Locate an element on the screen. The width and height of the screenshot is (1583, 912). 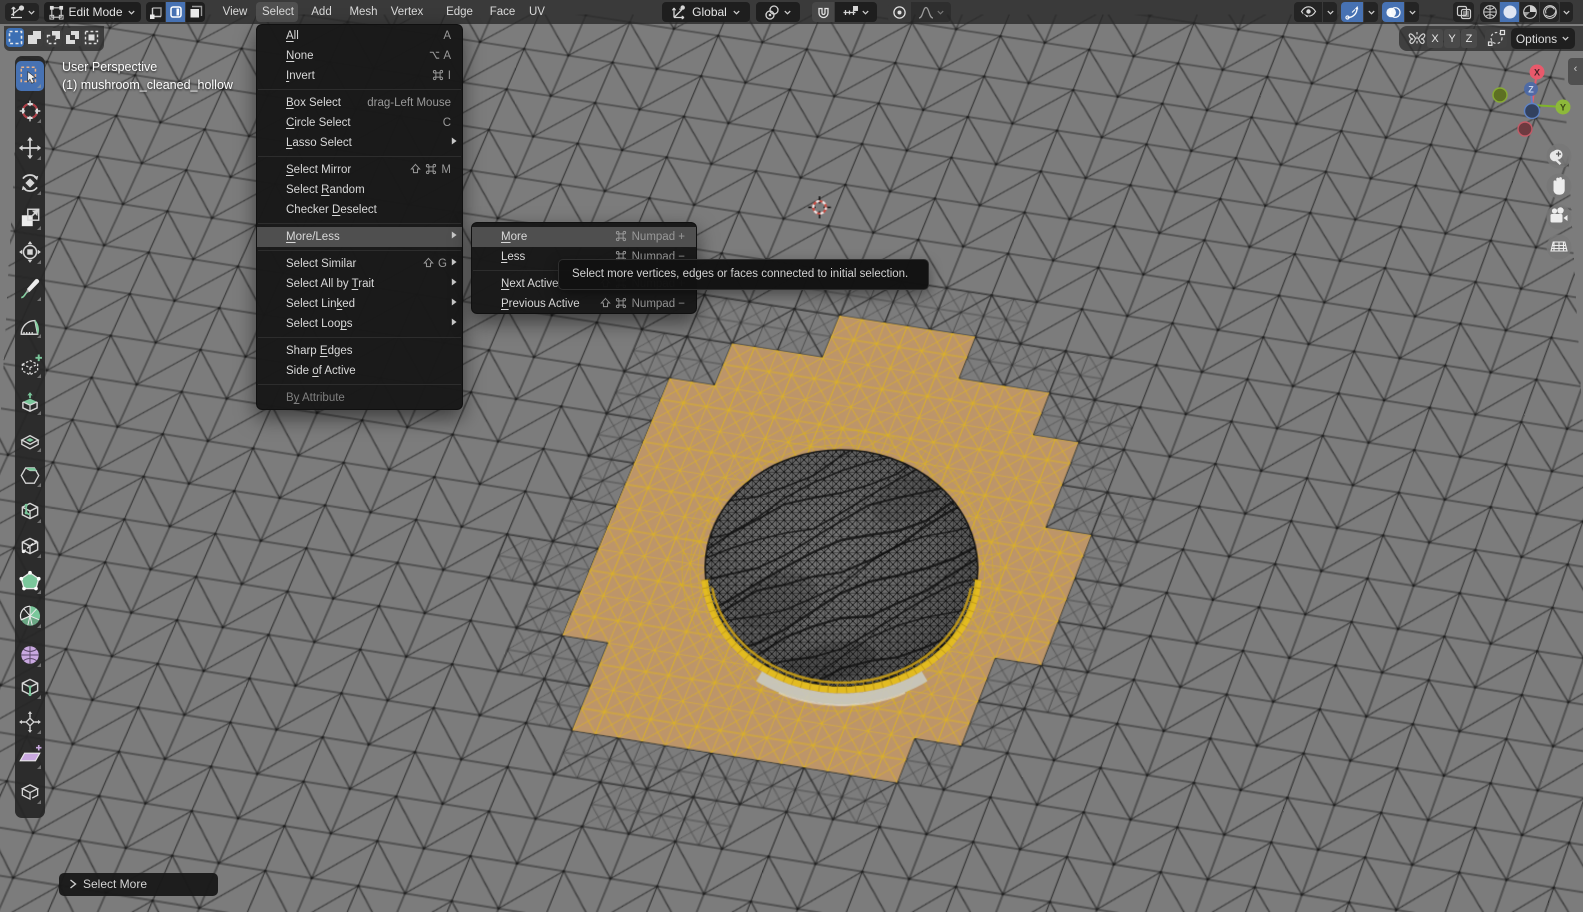
svg-text: Y is located at coordinates (1563, 108).